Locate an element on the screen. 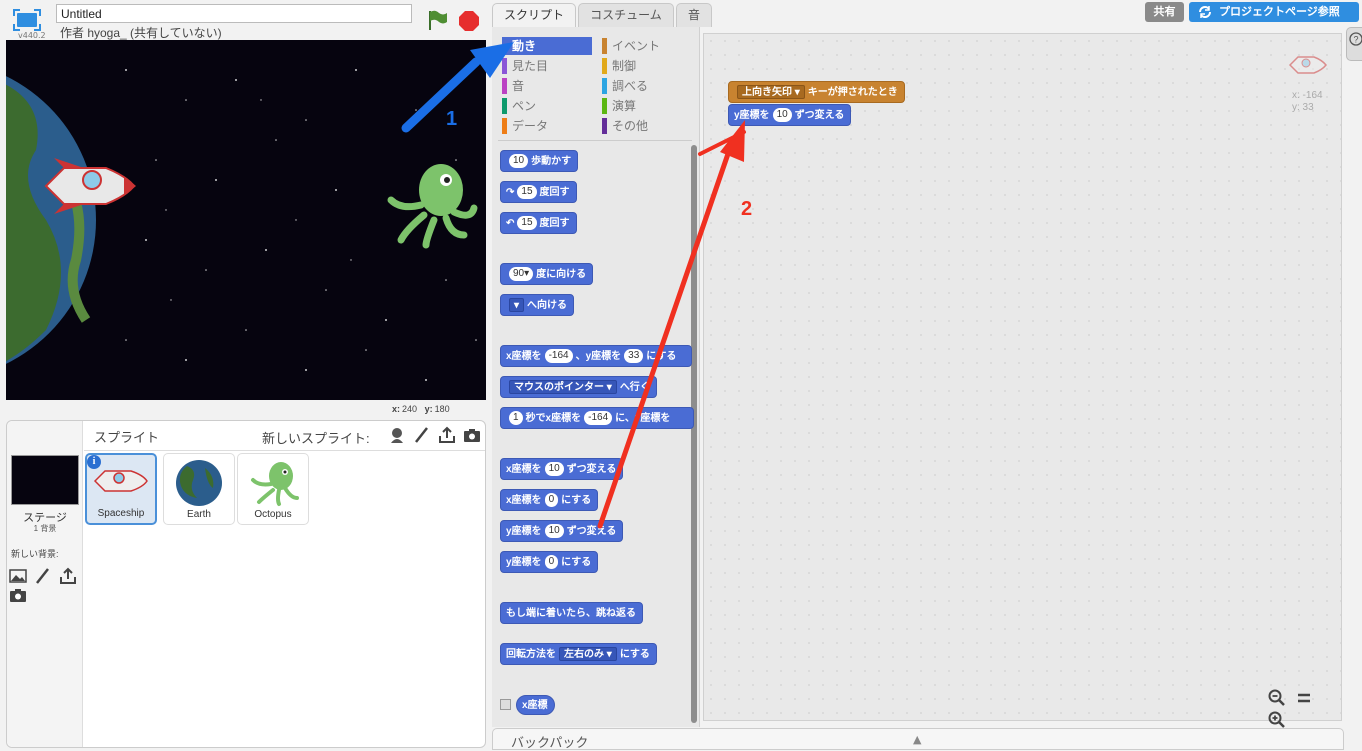  stop-icon is located at coordinates (469, 21).